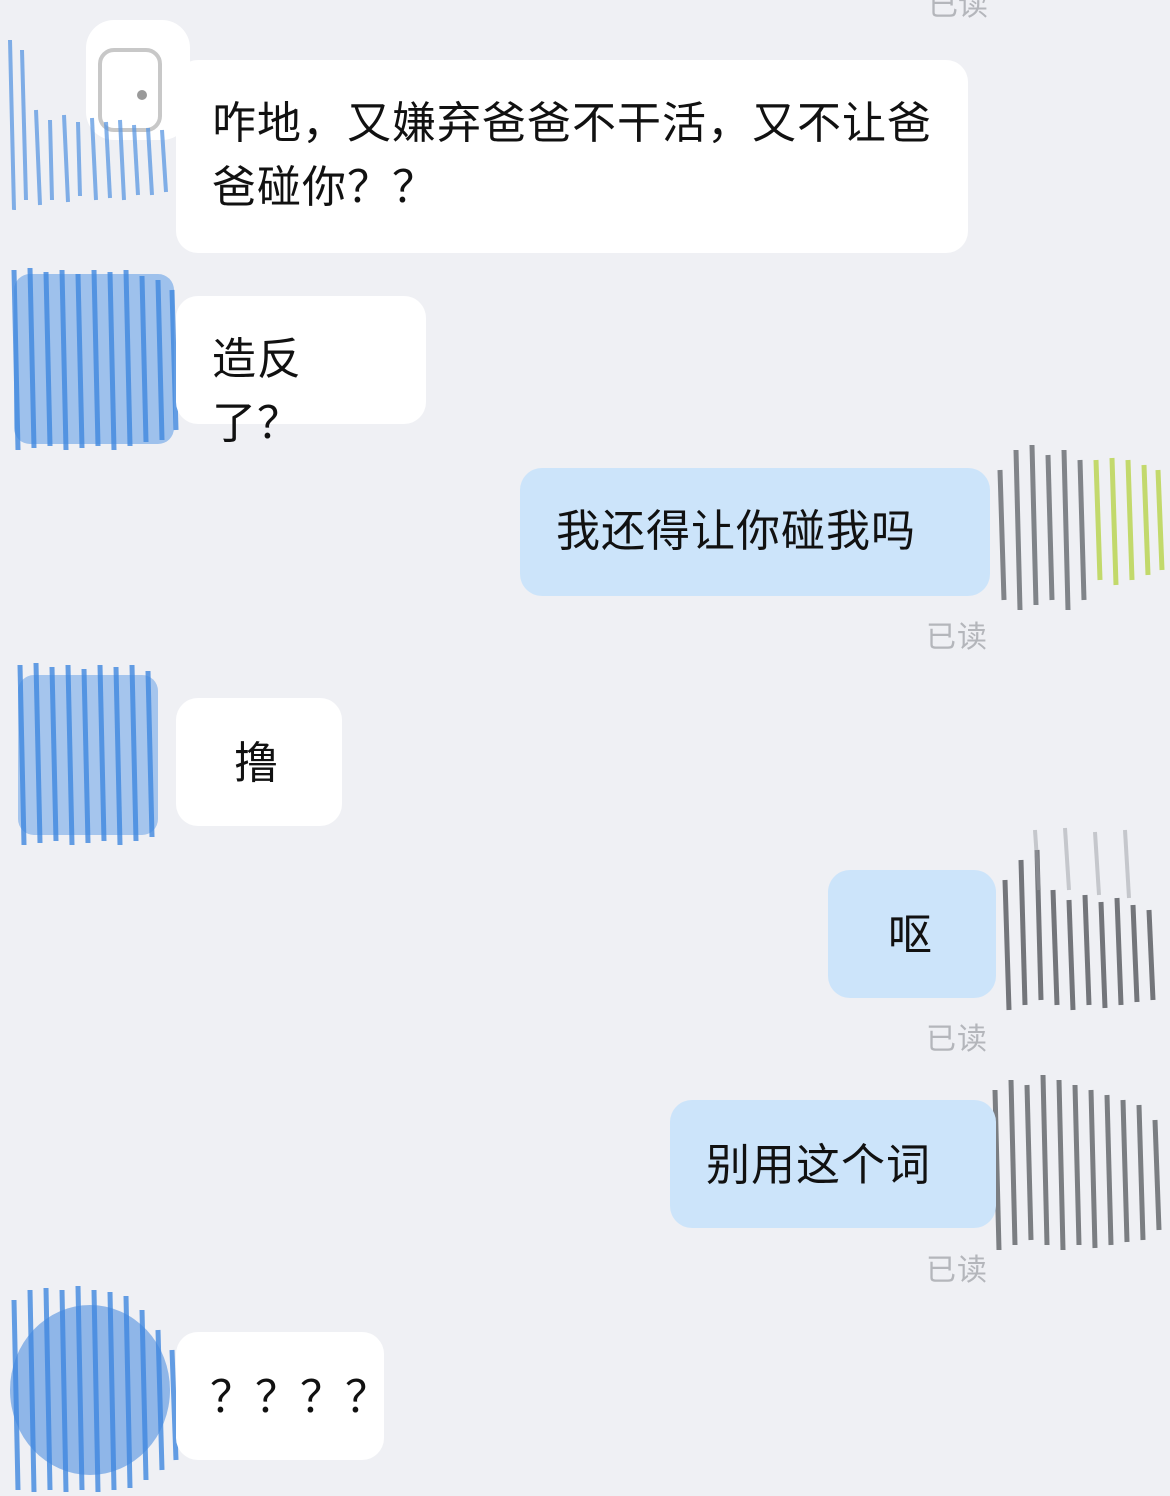 The width and height of the screenshot is (1170, 1496). I want to click on message-bubble-incoming: 撸, so click(259, 762).